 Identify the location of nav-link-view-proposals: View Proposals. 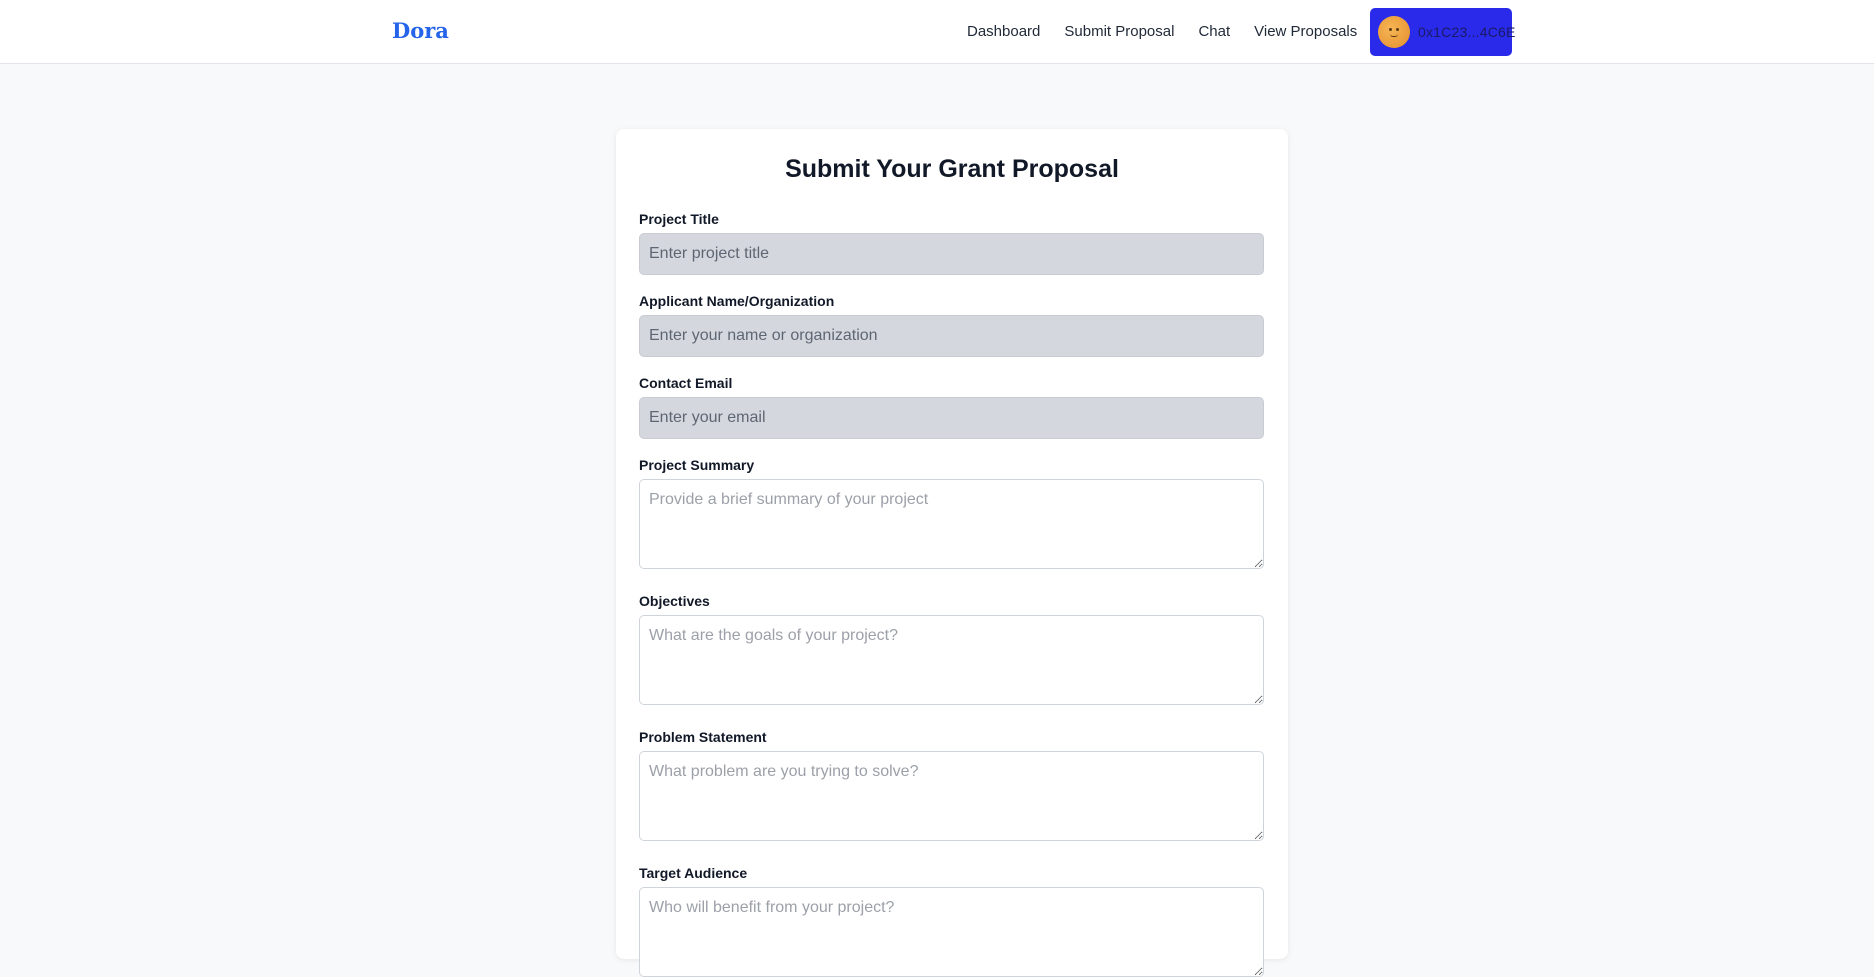
(1305, 31).